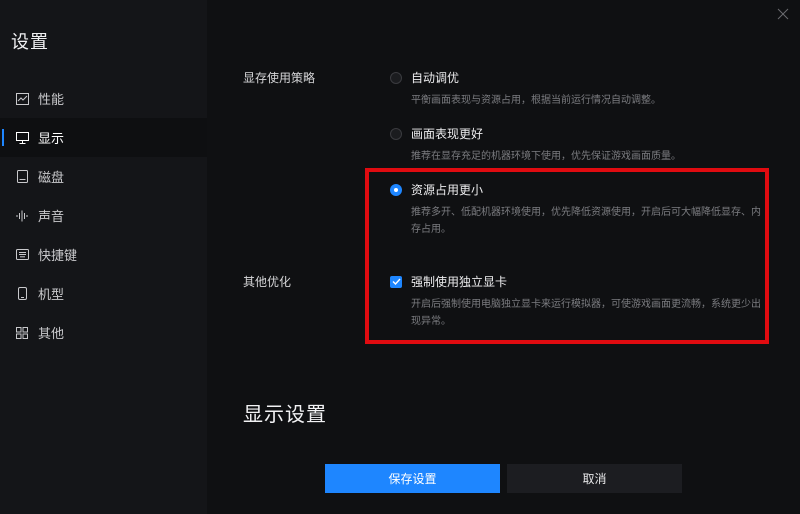 Image resolution: width=800 pixels, height=514 pixels. What do you see at coordinates (447, 134) in the screenshot?
I see `option-title: 画面表现更好` at bounding box center [447, 134].